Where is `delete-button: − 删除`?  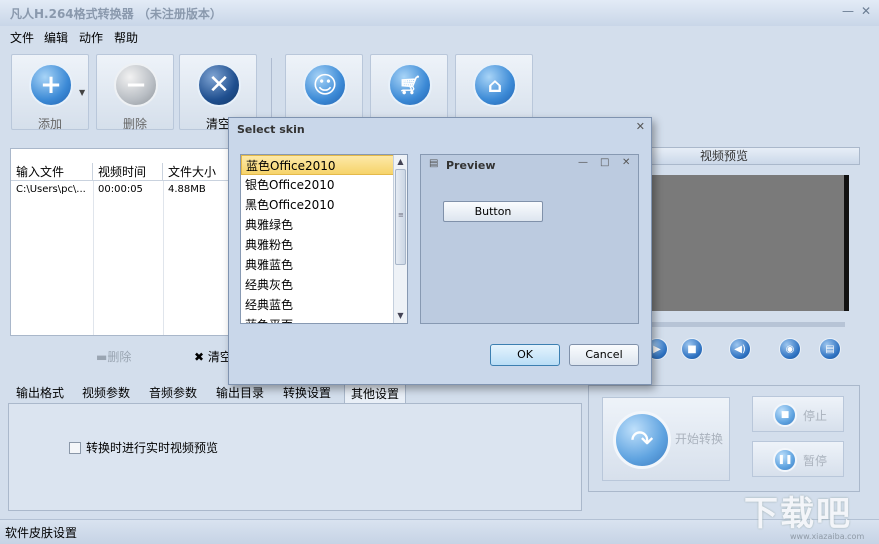
delete-button: − 删除 is located at coordinates (135, 92).